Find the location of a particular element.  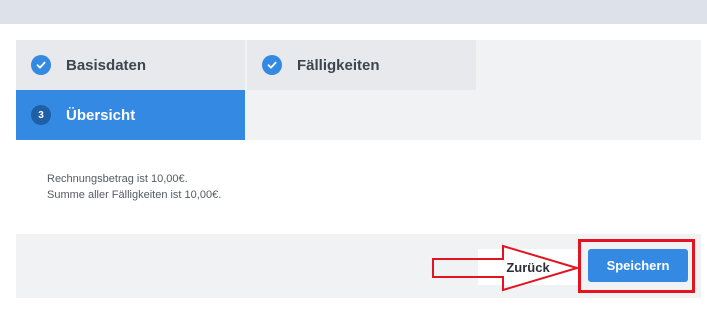

step-number-badge: 3 is located at coordinates (41, 115).